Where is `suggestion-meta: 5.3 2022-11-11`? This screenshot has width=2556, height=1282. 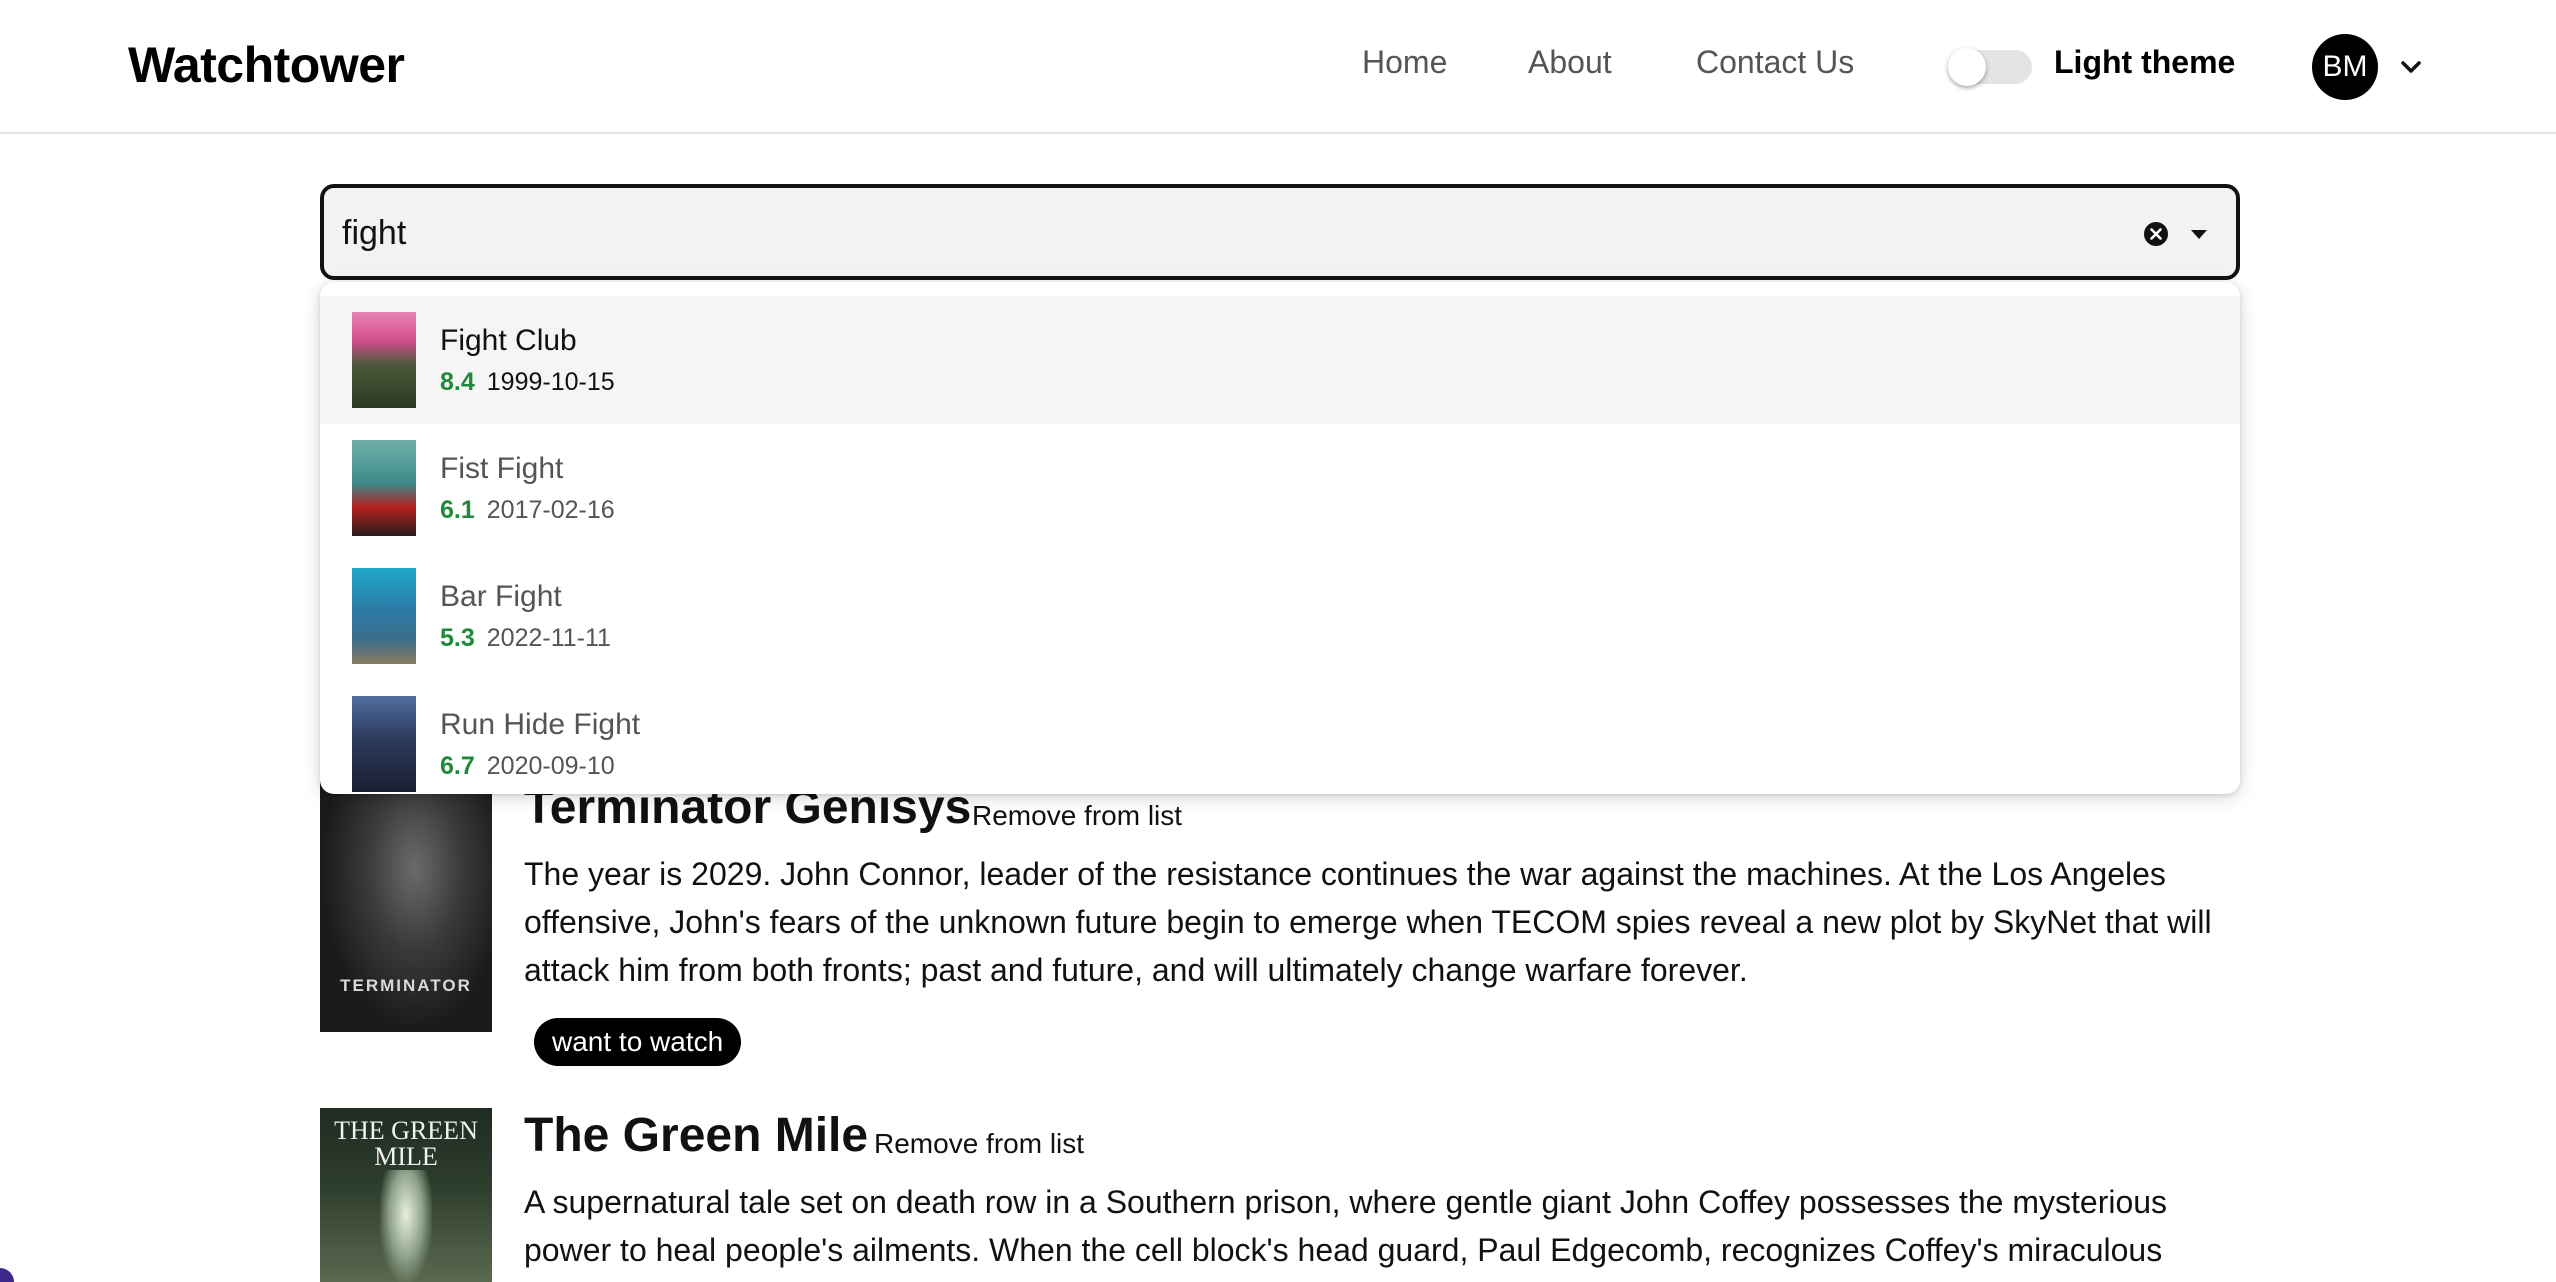 suggestion-meta: 5.3 2022-11-11 is located at coordinates (525, 638).